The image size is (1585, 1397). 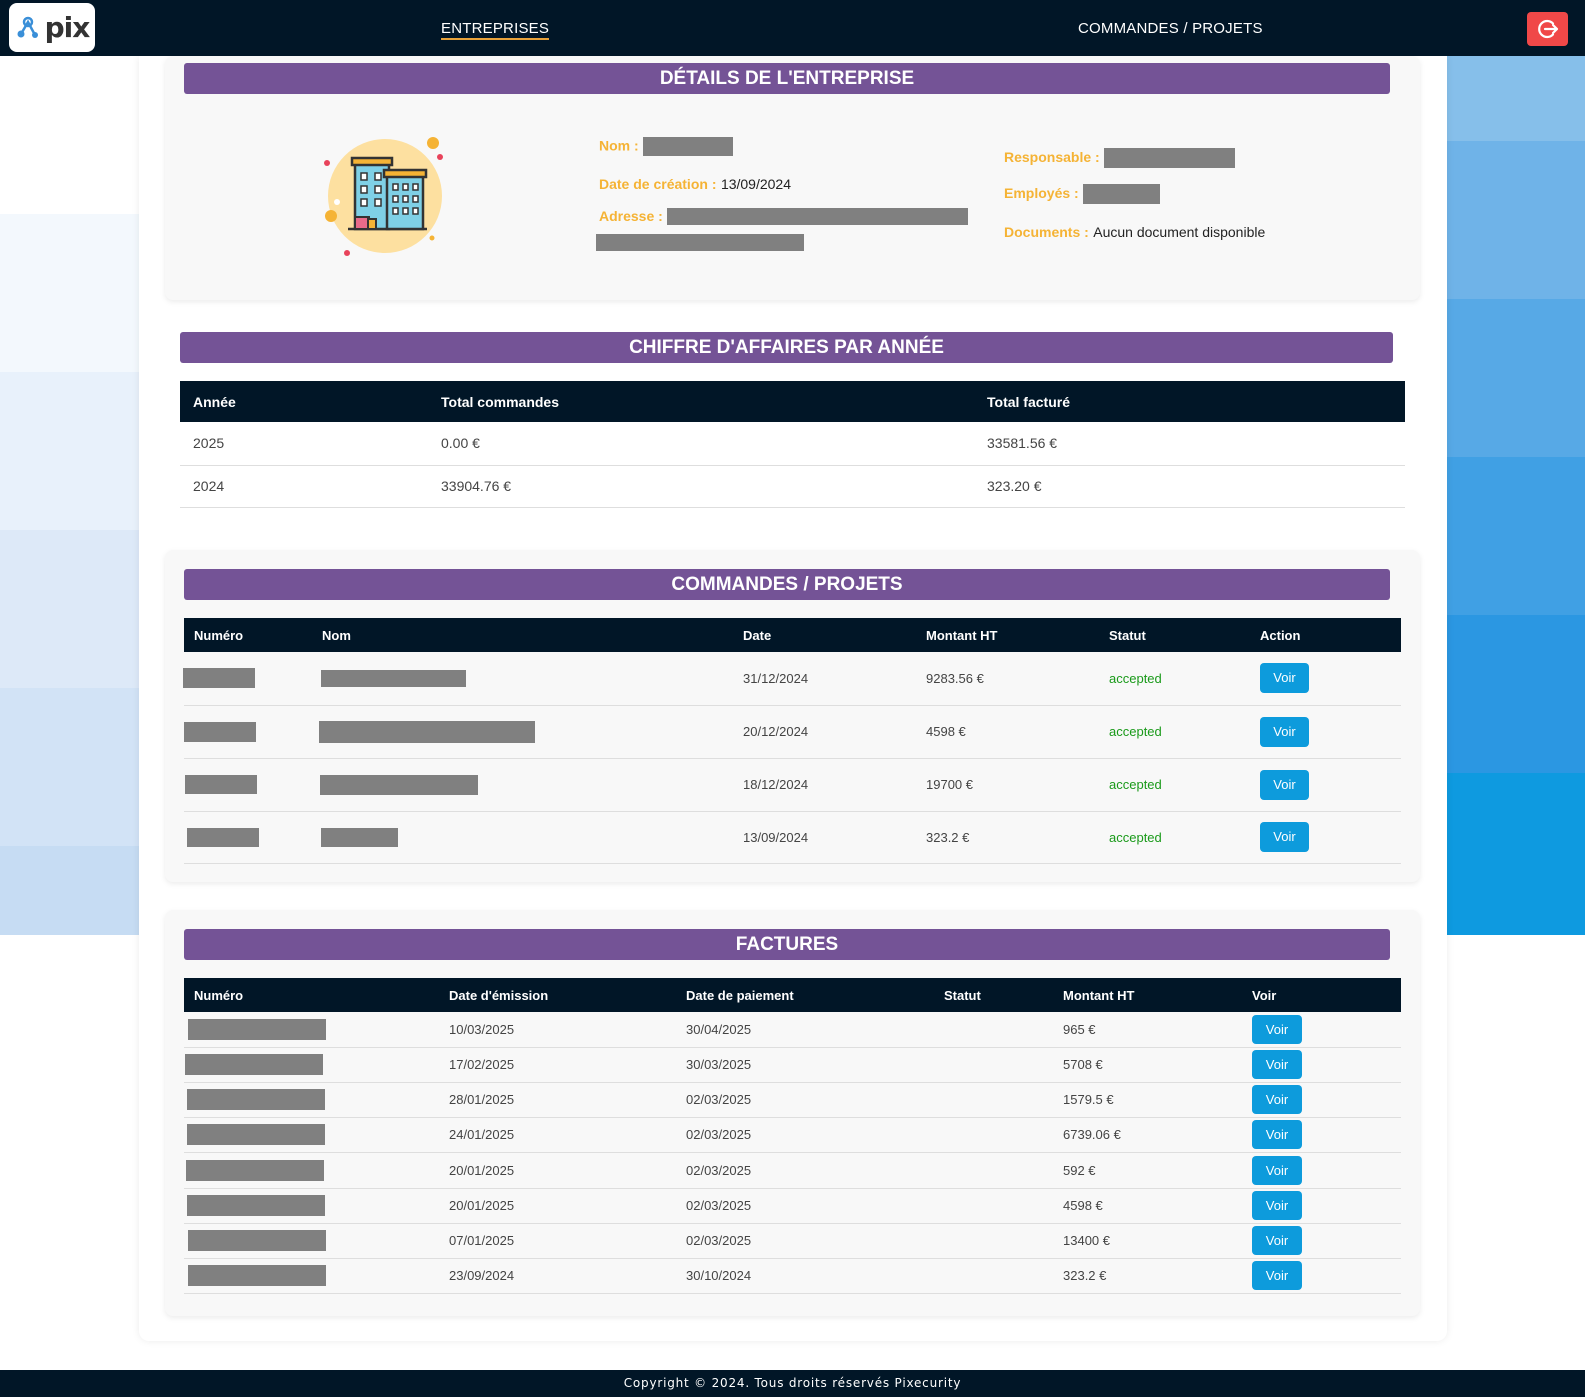 I want to click on revenue-cell-year: 2025, so click(x=310, y=444).